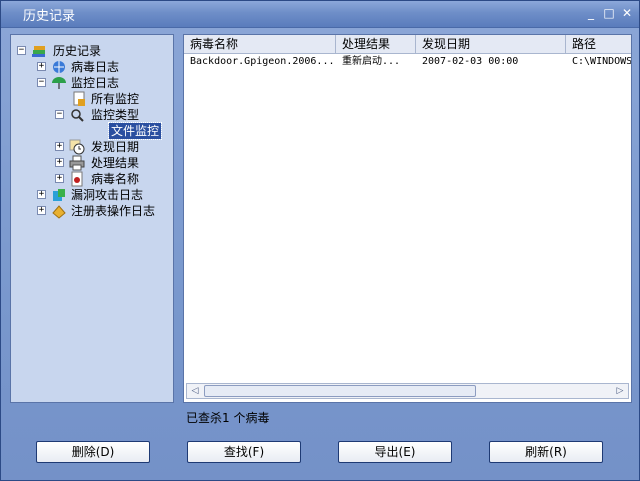 The image size is (640, 481). What do you see at coordinates (195, 391) in the screenshot?
I see `scroll-left-icon: ◁` at bounding box center [195, 391].